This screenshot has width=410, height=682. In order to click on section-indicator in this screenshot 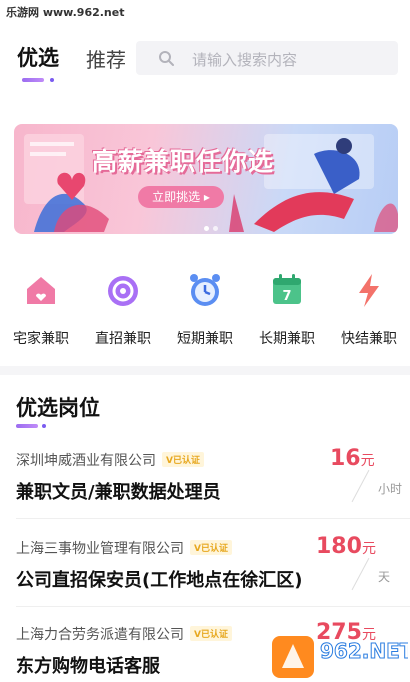, I will do `click(27, 426)`.